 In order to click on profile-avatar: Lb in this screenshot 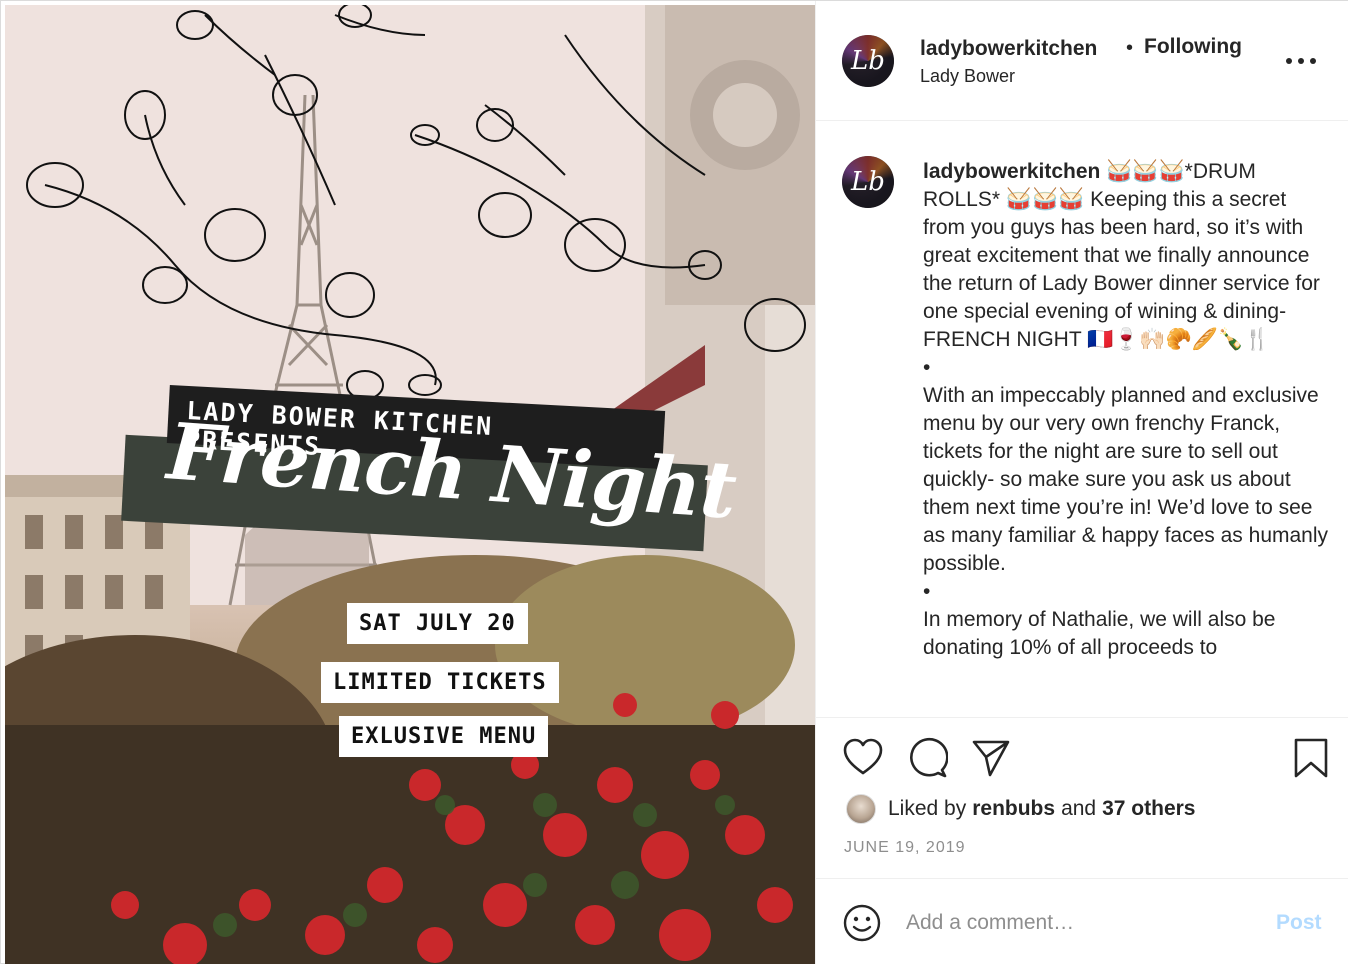, I will do `click(868, 61)`.